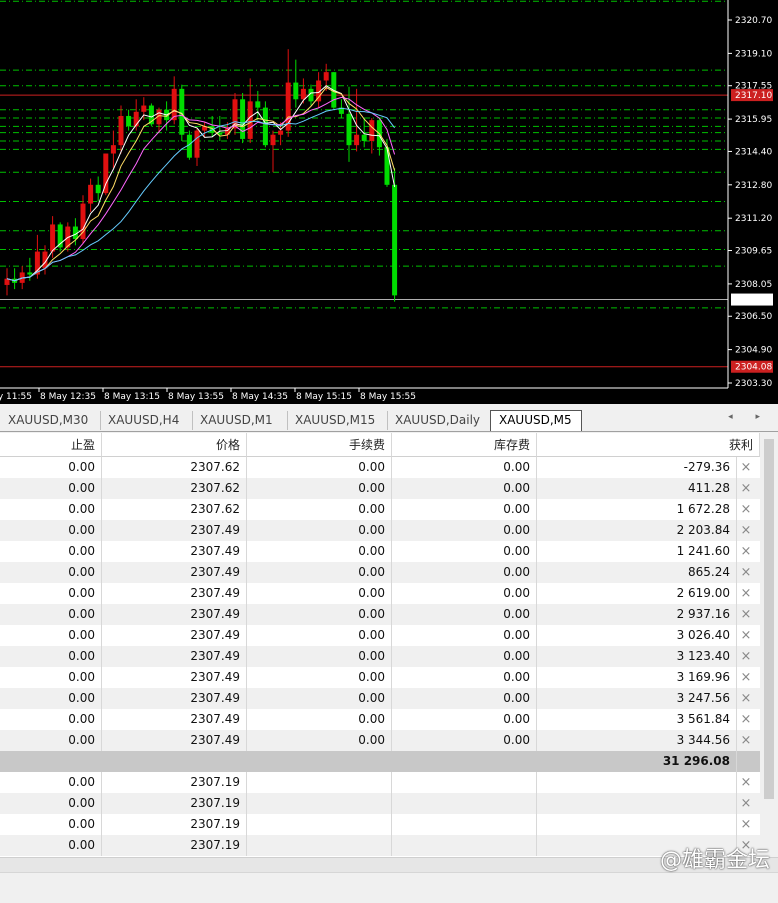  I want to click on table-row: 0.00 2307.49 0.00 0.00 3 123.40 ×, so click(380, 656).